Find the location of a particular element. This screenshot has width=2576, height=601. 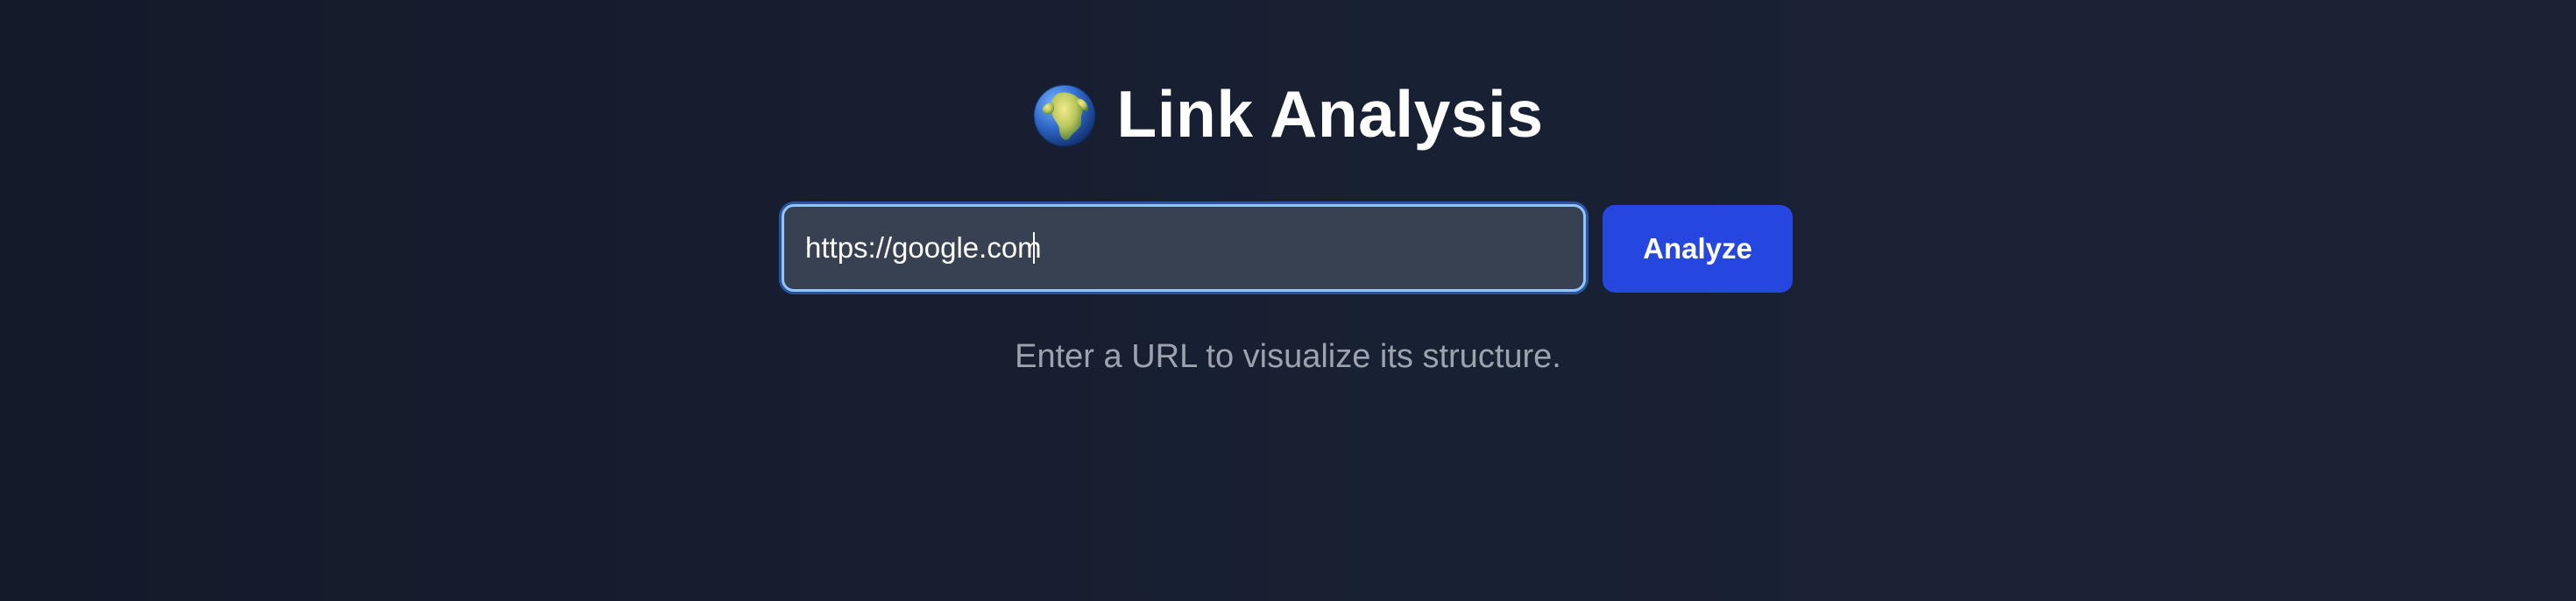

page-title: Link Analysis is located at coordinates (1330, 114).